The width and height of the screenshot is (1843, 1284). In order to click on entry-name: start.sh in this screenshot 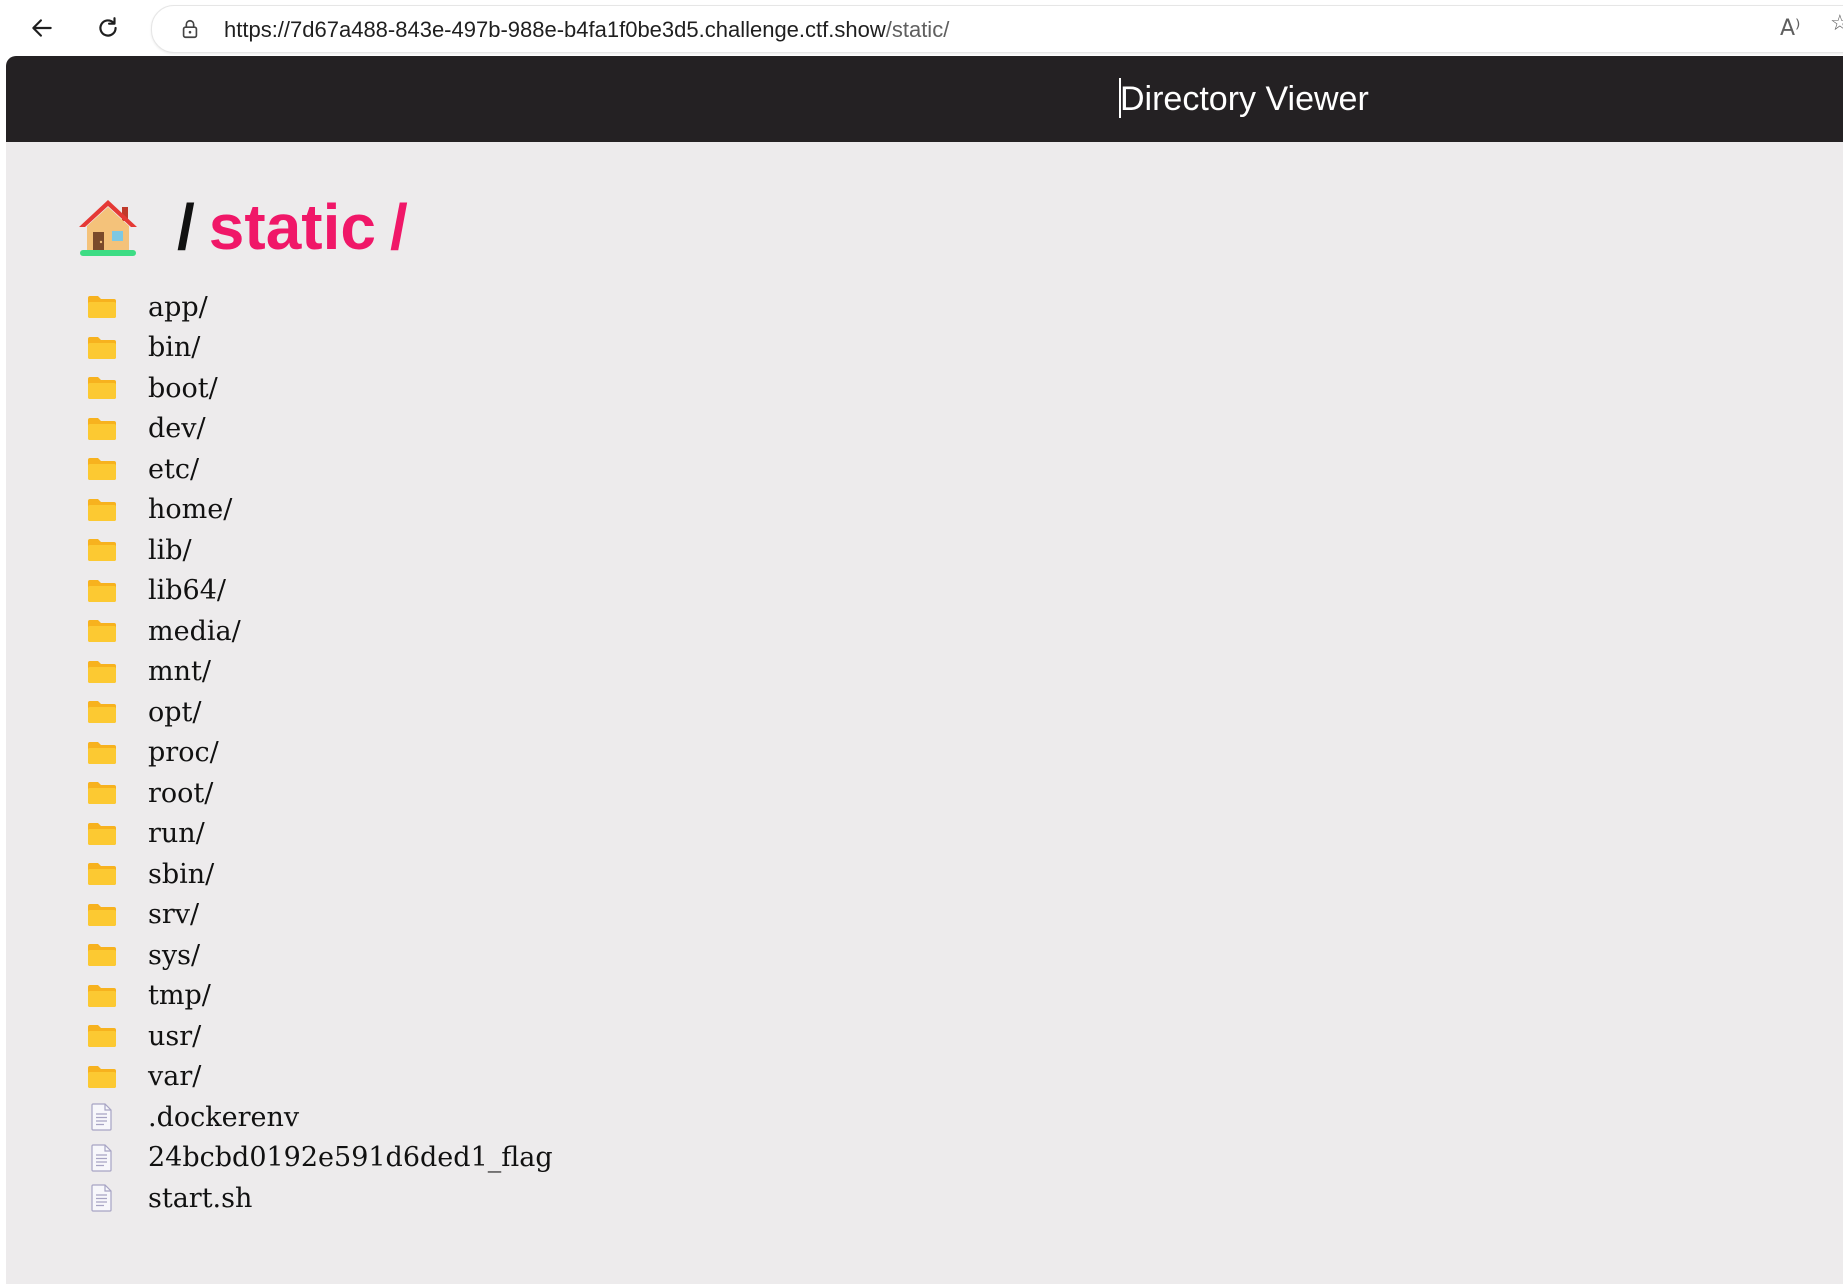, I will do `click(200, 1198)`.